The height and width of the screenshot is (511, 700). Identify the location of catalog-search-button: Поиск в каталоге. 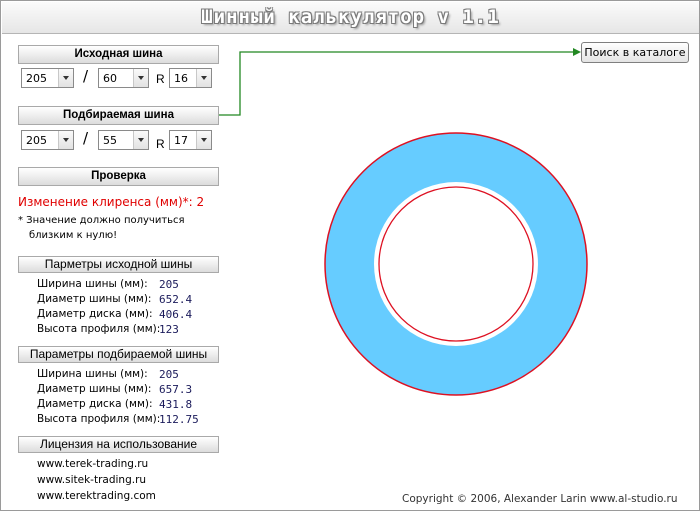
(635, 52).